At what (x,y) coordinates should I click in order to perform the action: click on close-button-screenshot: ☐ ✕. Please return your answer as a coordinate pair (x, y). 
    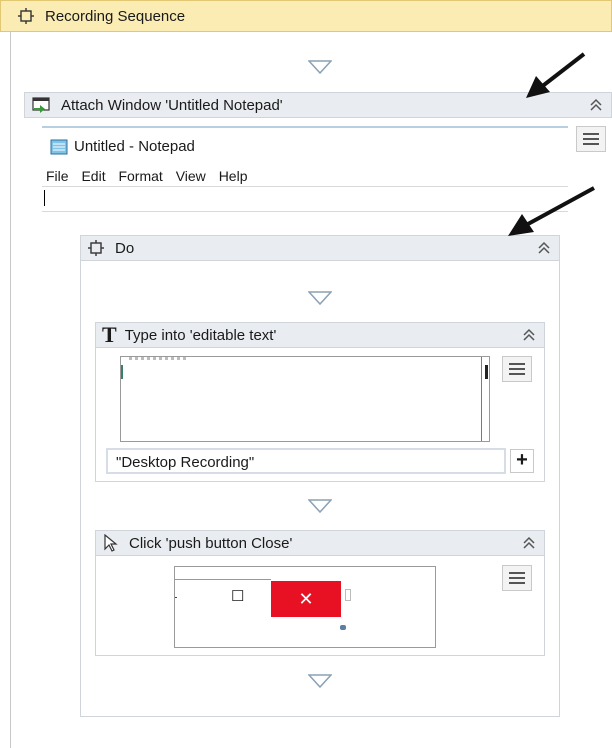
    Looking at the image, I should click on (305, 607).